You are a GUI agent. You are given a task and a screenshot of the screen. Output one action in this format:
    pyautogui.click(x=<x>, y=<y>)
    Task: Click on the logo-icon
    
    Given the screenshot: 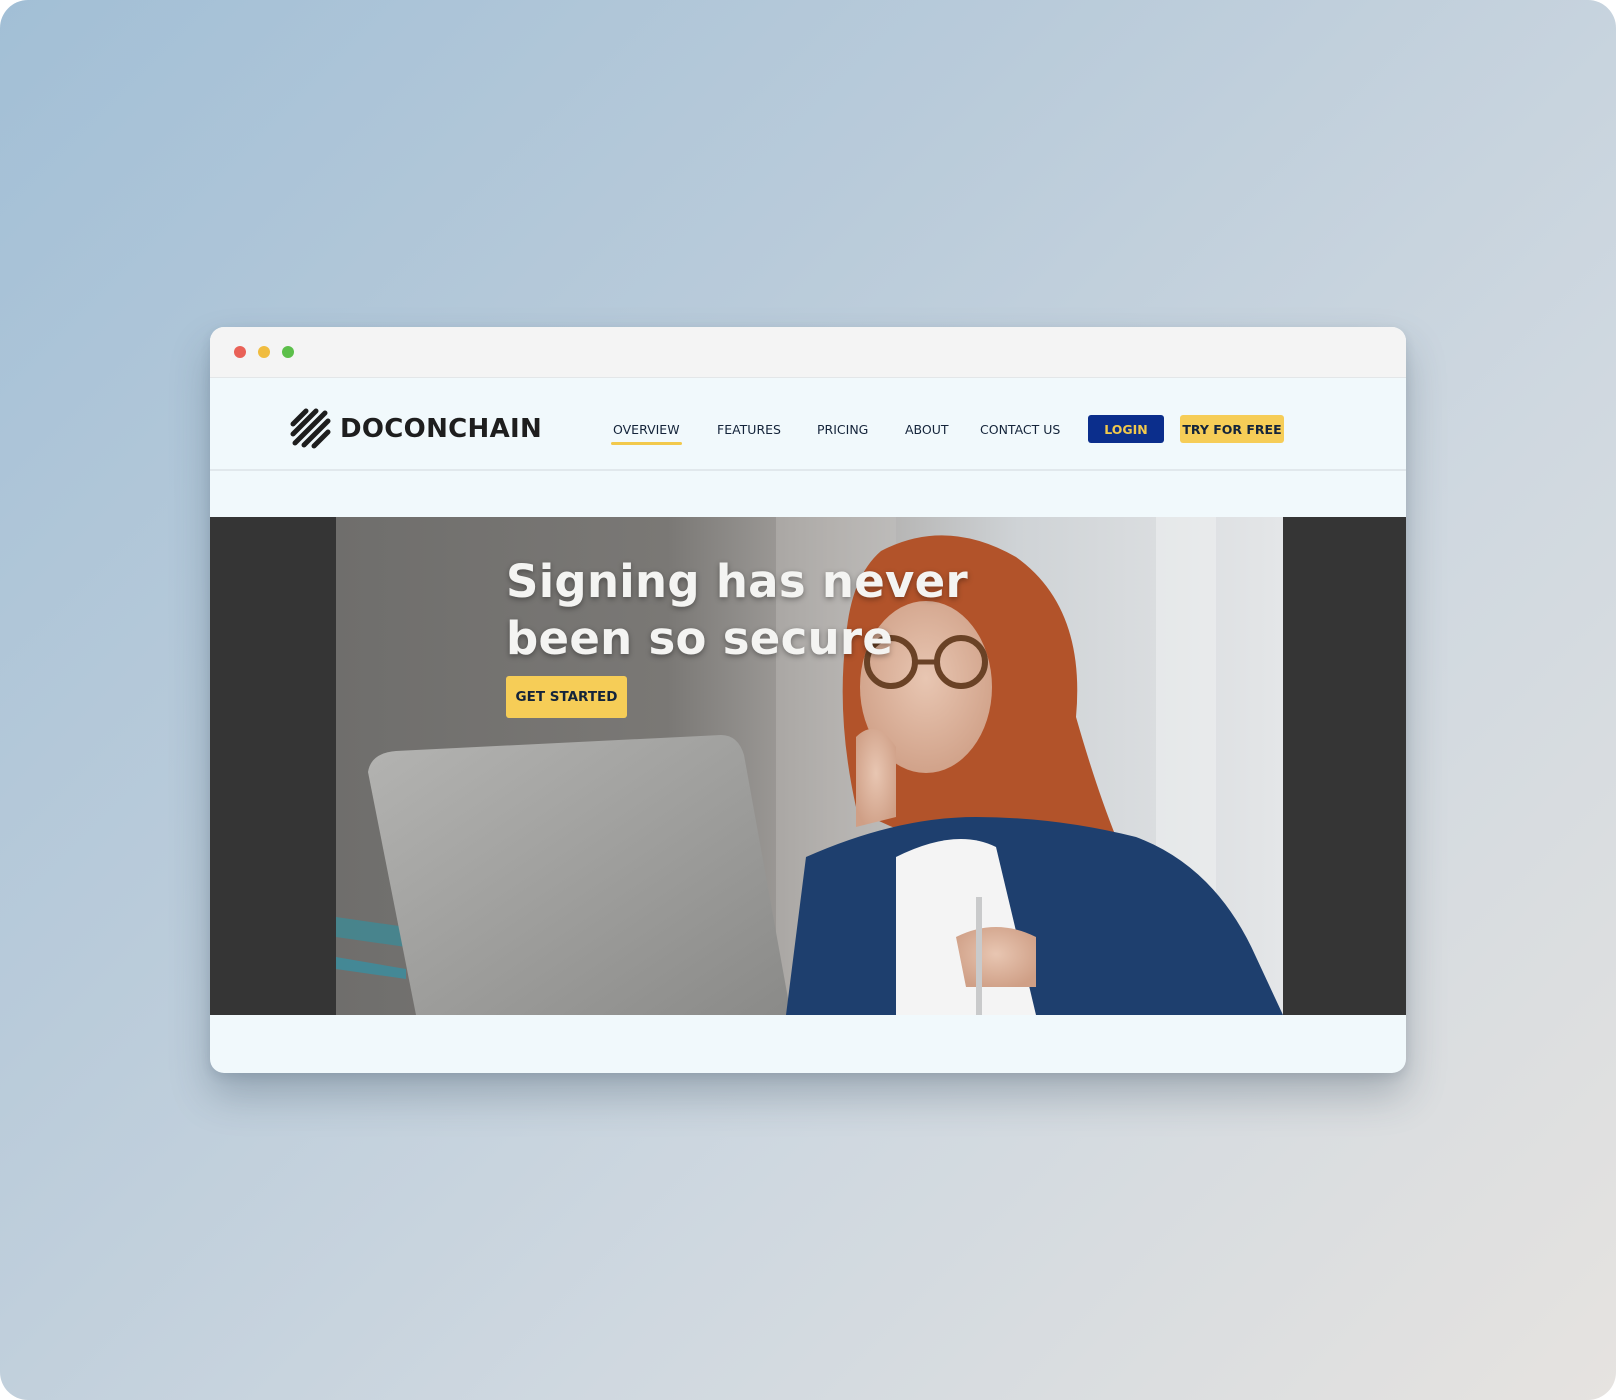 What is the action you would take?
    pyautogui.click(x=310, y=428)
    